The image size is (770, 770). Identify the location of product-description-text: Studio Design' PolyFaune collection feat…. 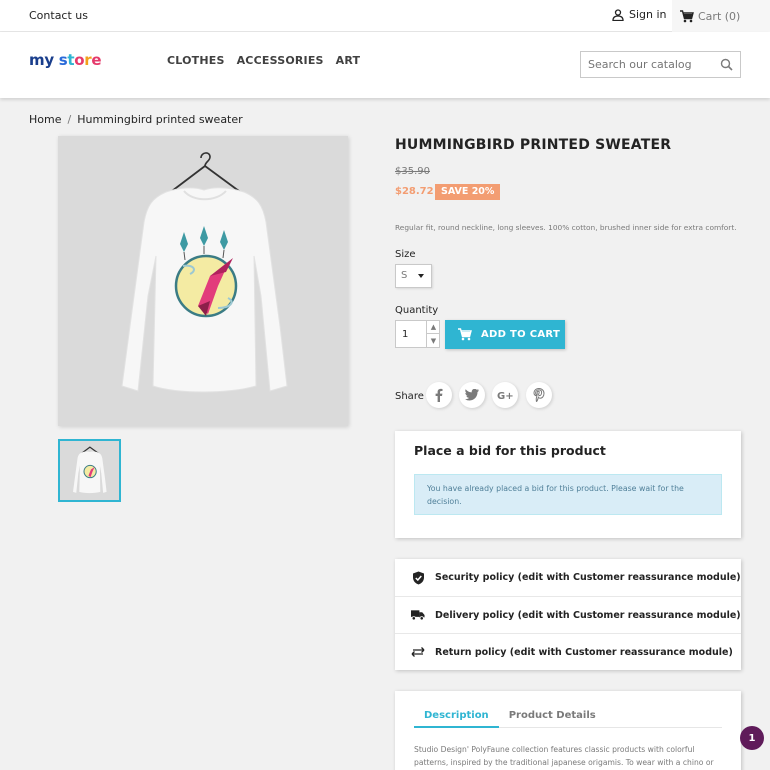
(564, 756).